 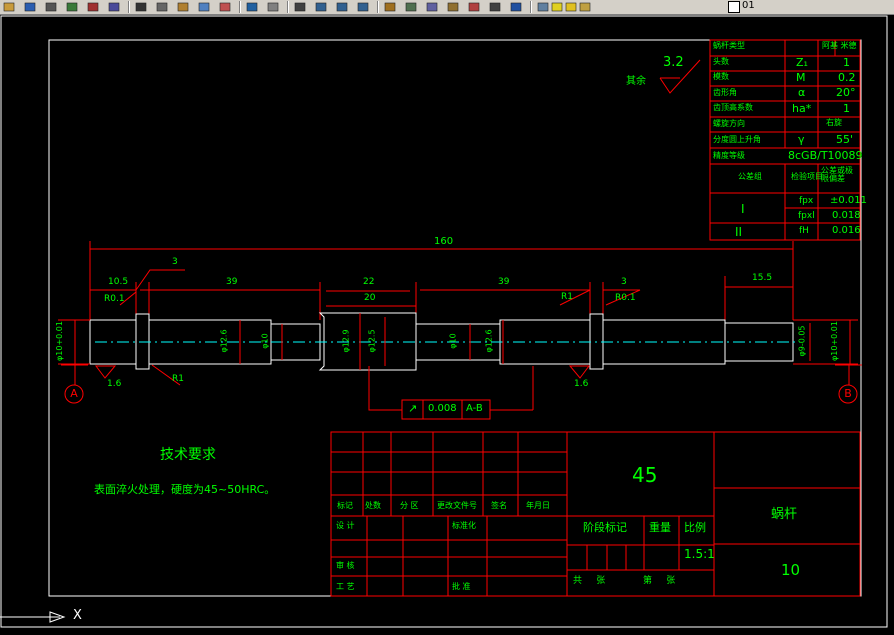 I want to click on dim-dia-10-right: φ10, so click(x=453, y=341).